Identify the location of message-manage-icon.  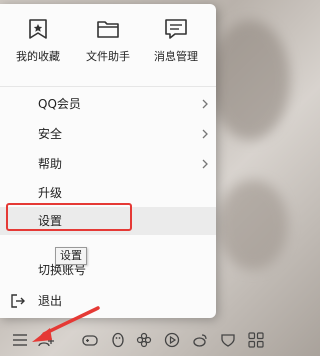
(176, 29).